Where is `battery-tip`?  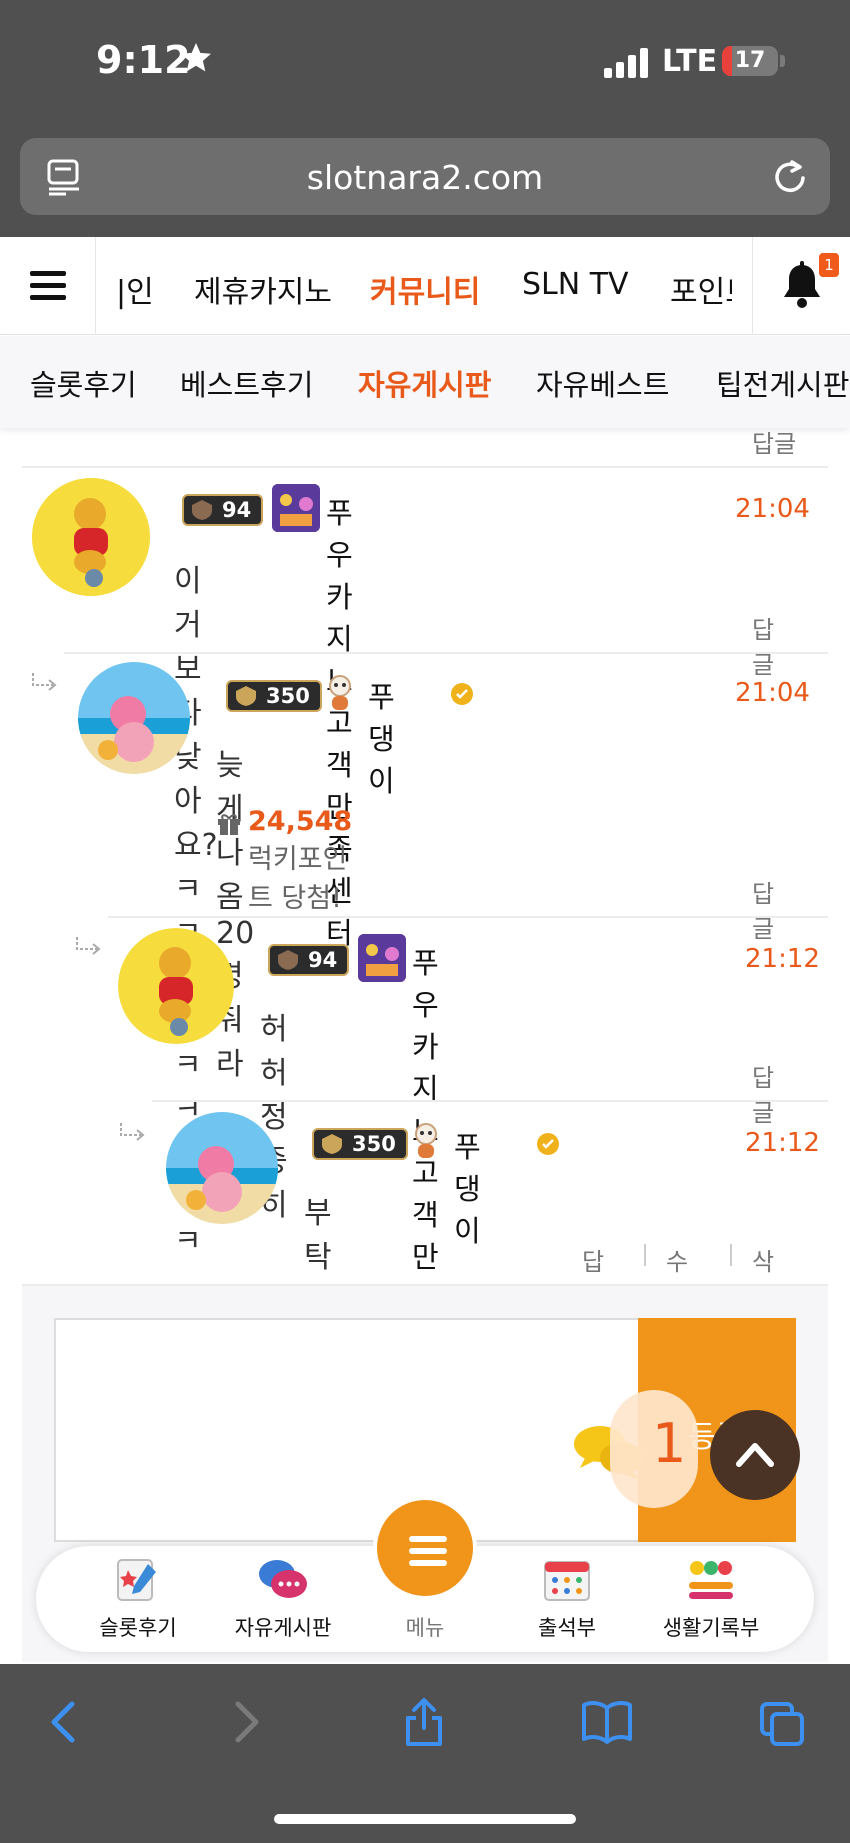 battery-tip is located at coordinates (782, 61).